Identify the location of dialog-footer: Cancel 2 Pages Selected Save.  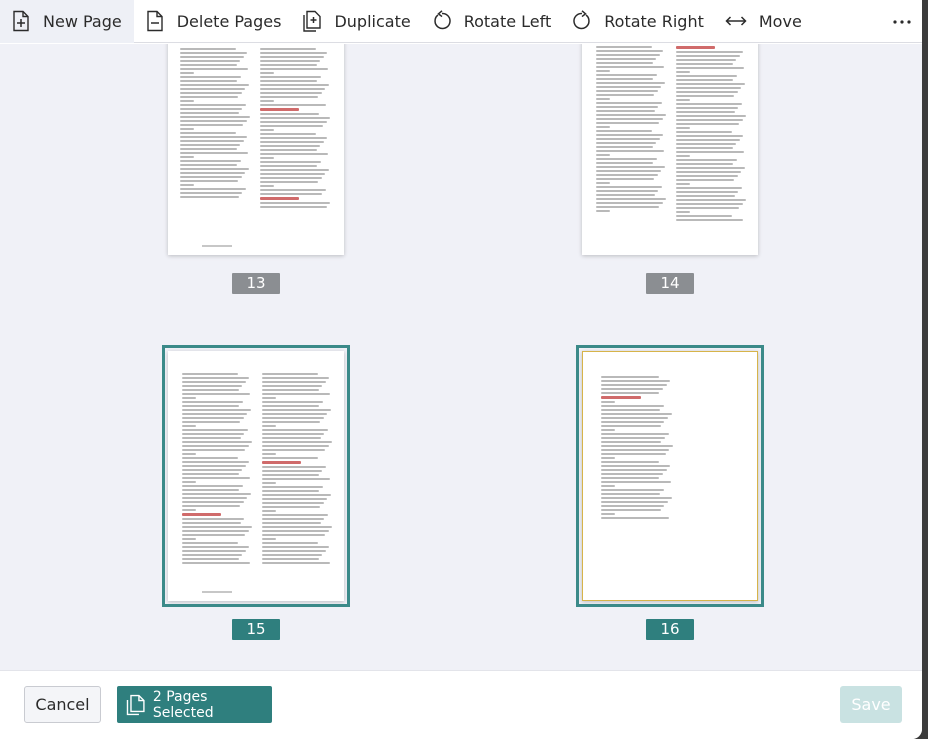
(461, 704).